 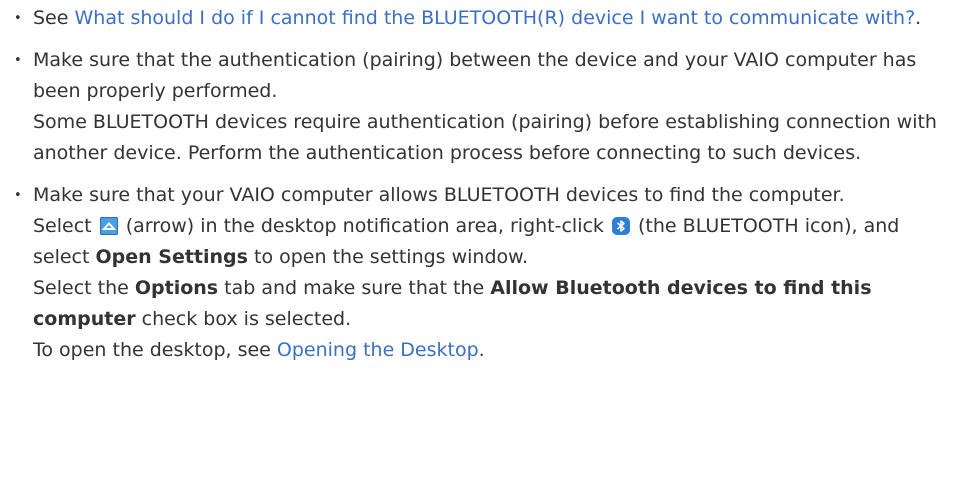 What do you see at coordinates (620, 226) in the screenshot?
I see `bluetooth-icon` at bounding box center [620, 226].